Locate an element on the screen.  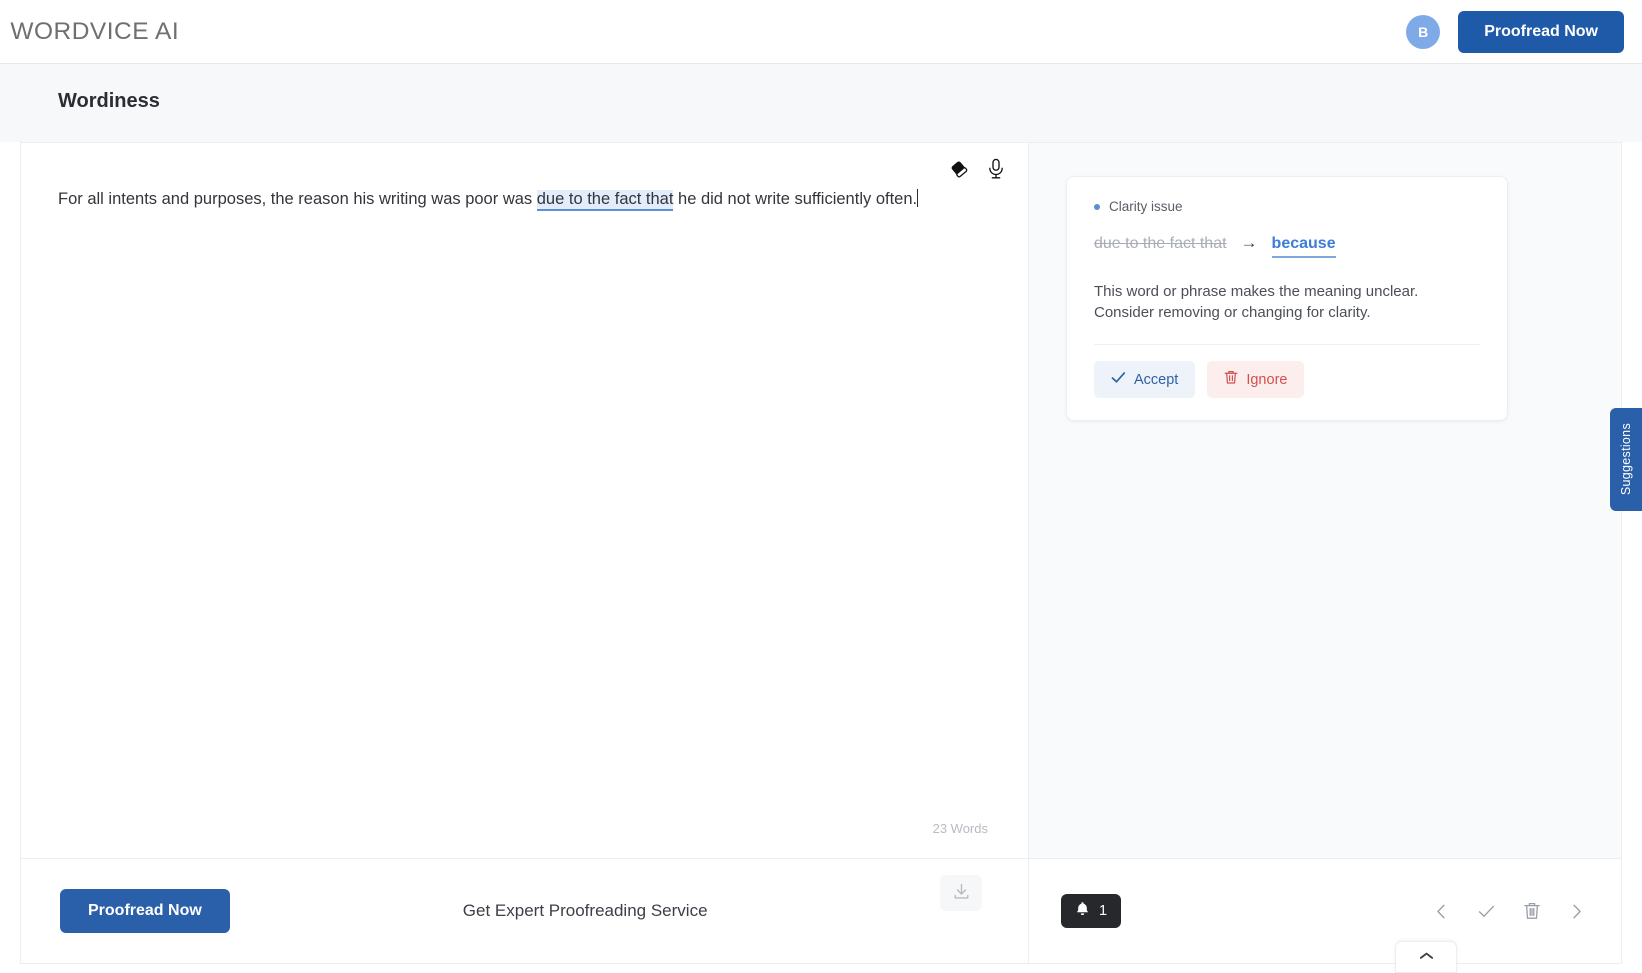
suggestion-actions: Accept Ignore is located at coordinates (1287, 380).